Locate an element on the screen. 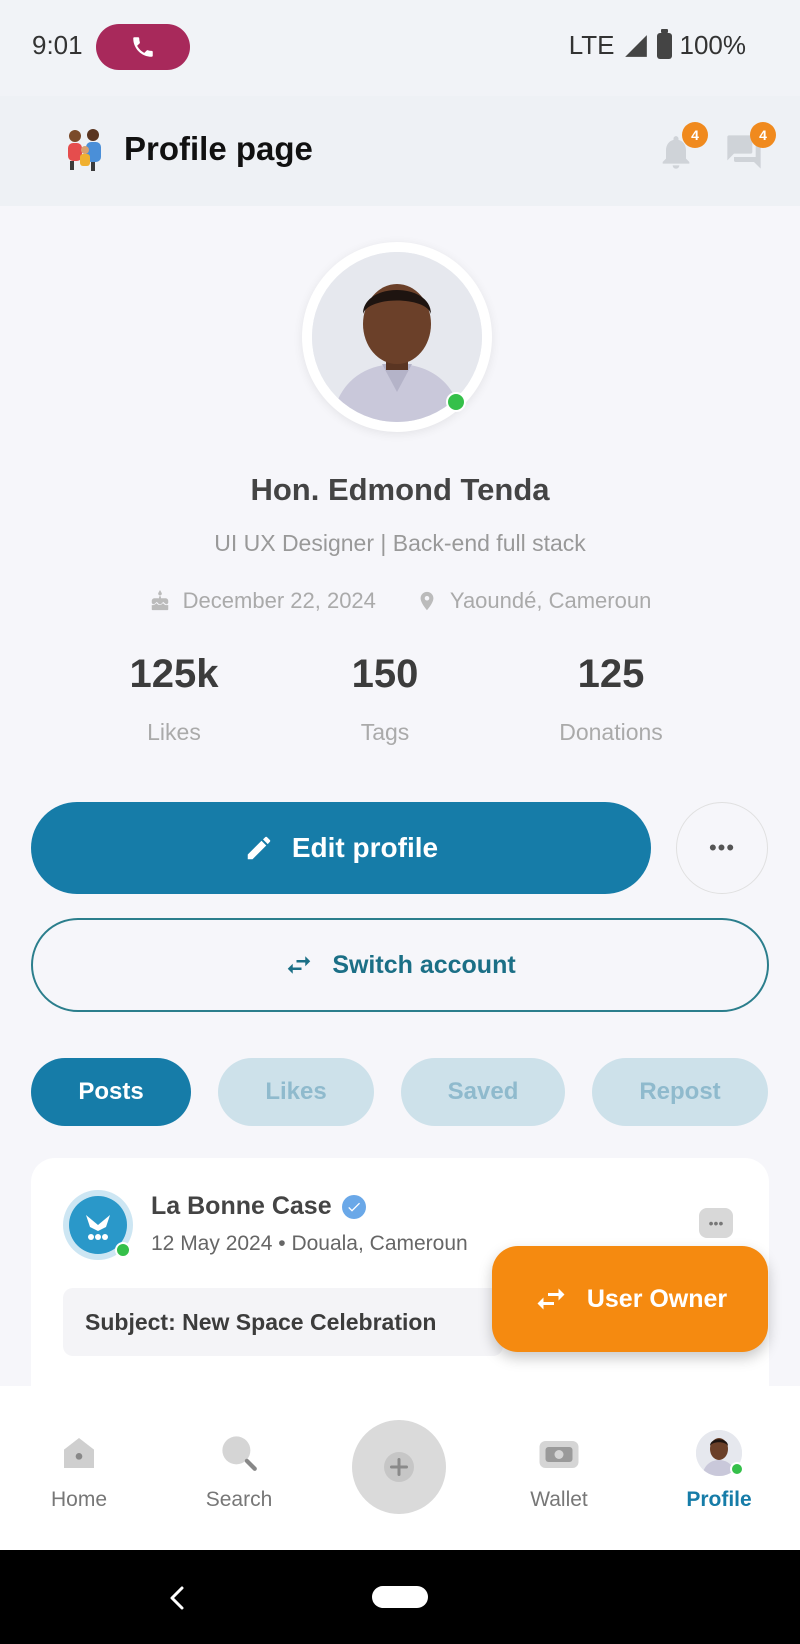 This screenshot has height=1644, width=800. home-icon is located at coordinates (79, 1453).